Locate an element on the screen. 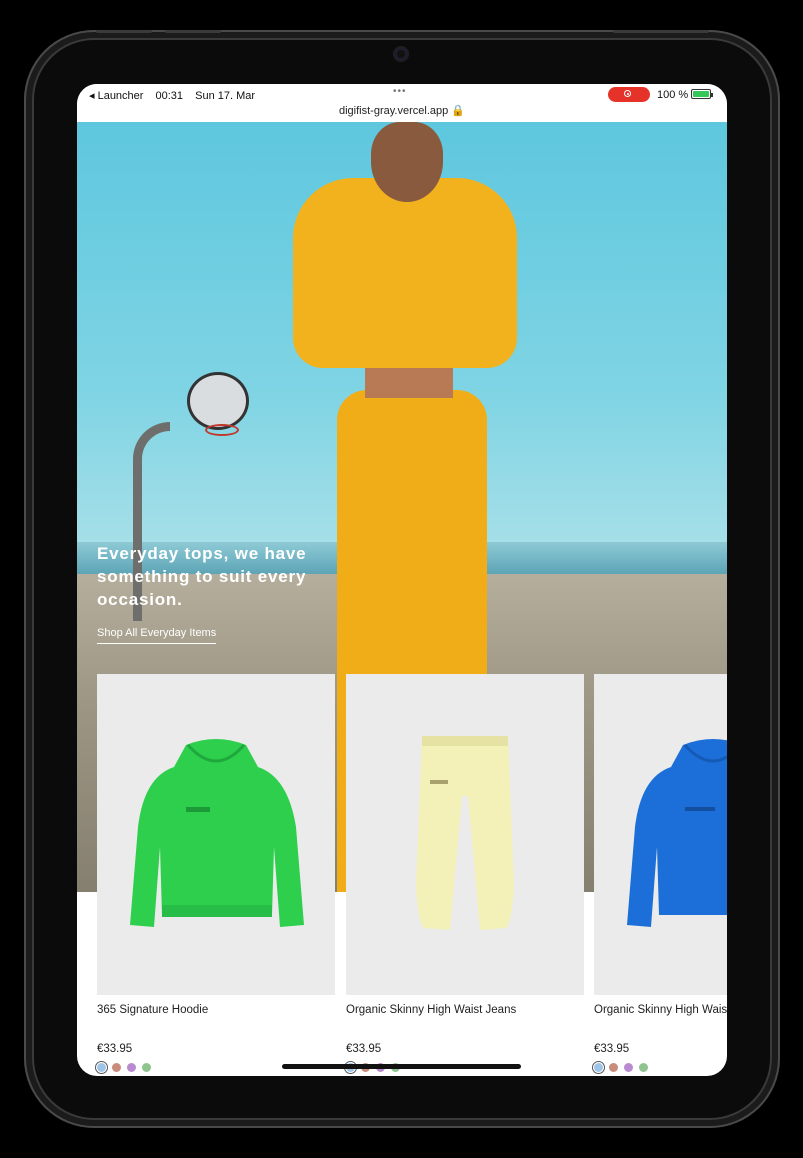  product-name: 365 Signature Hoodie is located at coordinates (216, 1010).